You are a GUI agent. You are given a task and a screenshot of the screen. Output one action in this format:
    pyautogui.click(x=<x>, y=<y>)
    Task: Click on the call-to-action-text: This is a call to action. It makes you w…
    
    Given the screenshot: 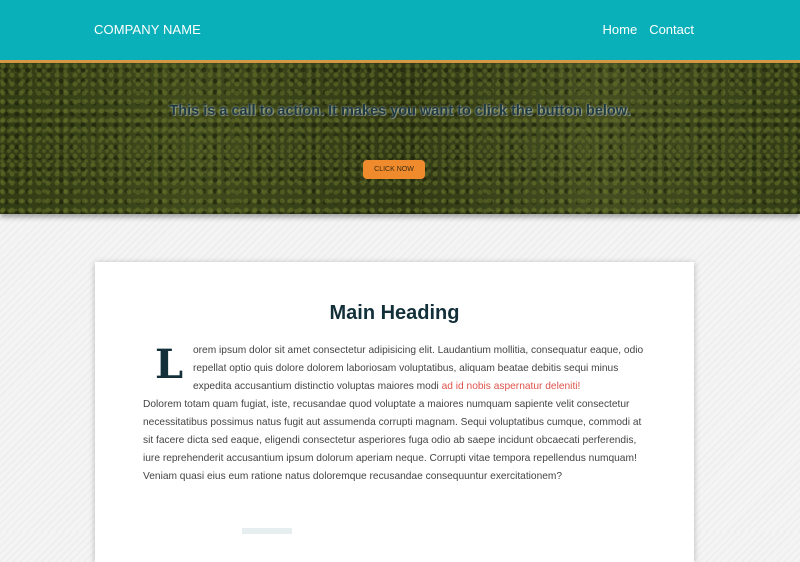 What is the action you would take?
    pyautogui.click(x=400, y=111)
    